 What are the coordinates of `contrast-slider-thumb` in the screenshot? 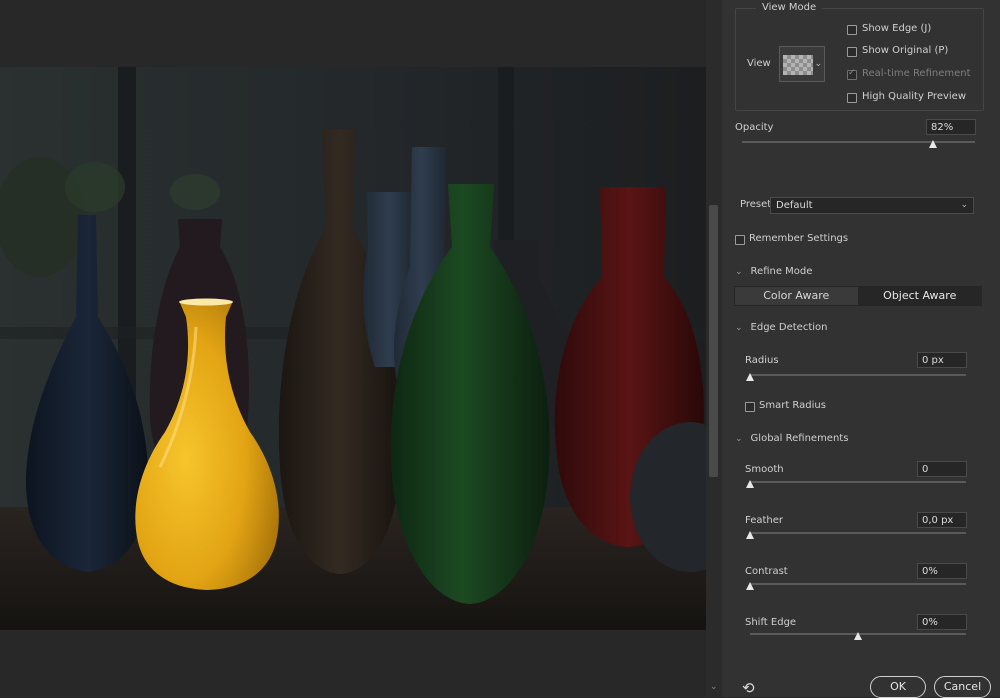 It's located at (750, 586).